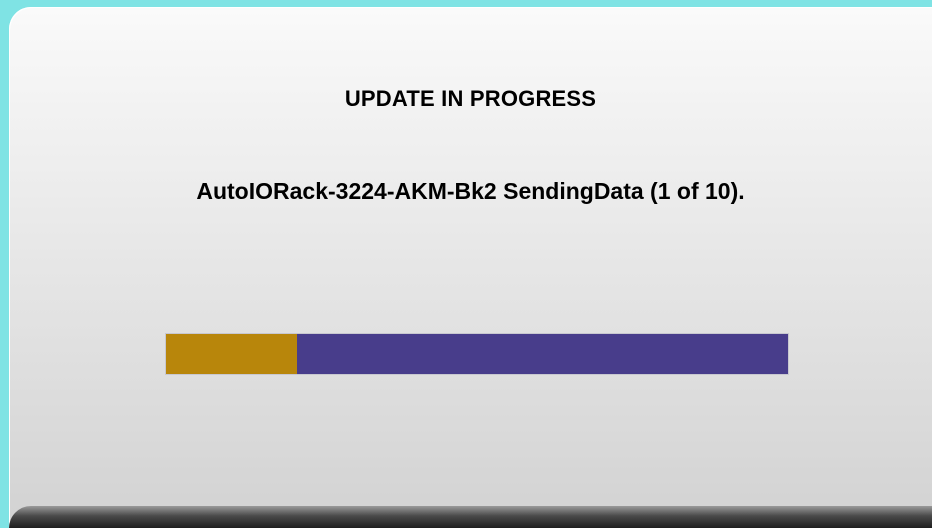 The image size is (932, 528). I want to click on panel-bottom-bevel, so click(470, 517).